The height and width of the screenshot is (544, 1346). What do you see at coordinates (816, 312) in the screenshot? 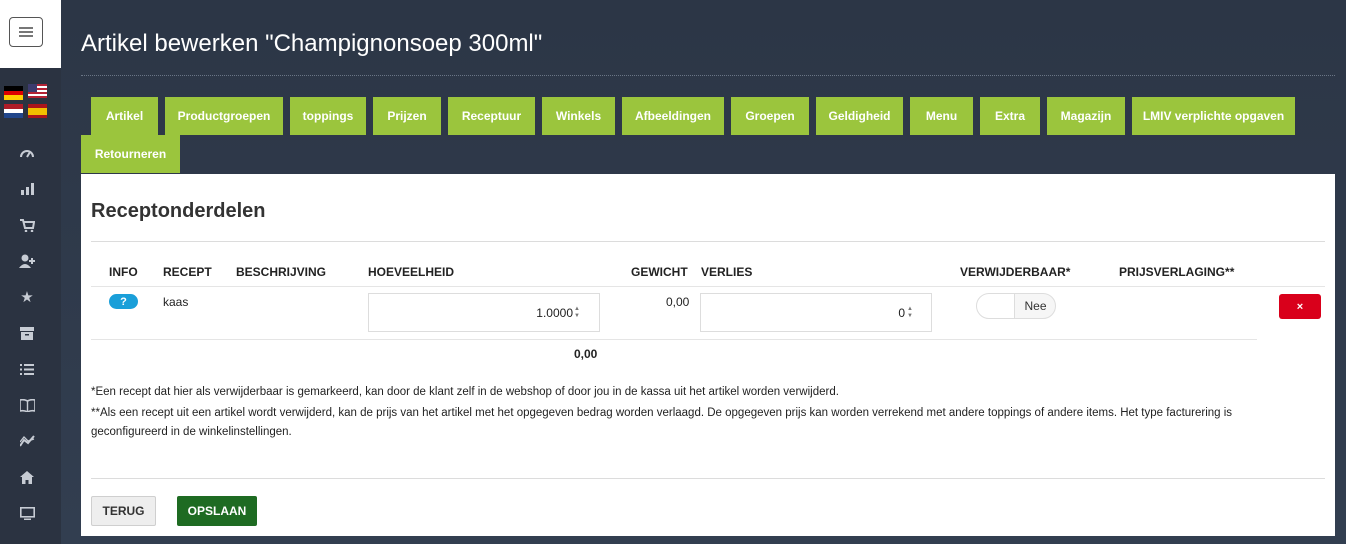
I see `verlies-input` at bounding box center [816, 312].